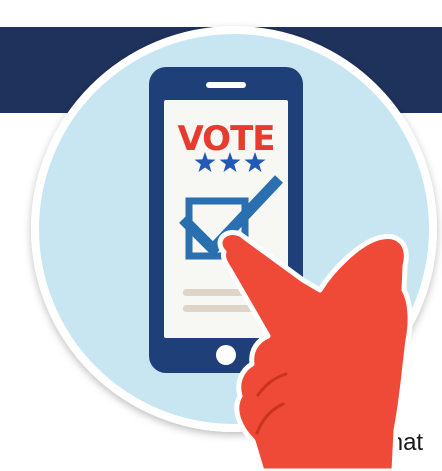 The height and width of the screenshot is (471, 442). What do you see at coordinates (225, 139) in the screenshot?
I see `vote-label: VOTE` at bounding box center [225, 139].